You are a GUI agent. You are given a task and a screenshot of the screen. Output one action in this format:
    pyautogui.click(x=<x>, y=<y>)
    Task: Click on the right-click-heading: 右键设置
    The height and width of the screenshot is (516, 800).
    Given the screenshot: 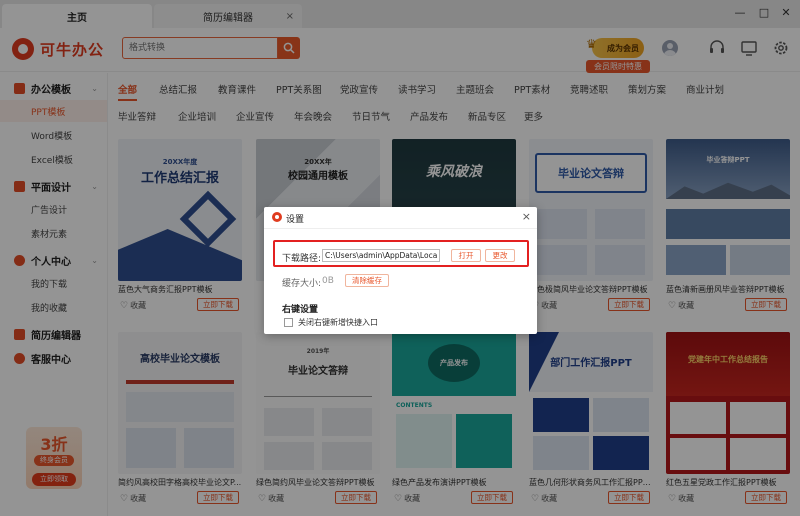 What is the action you would take?
    pyautogui.click(x=300, y=310)
    